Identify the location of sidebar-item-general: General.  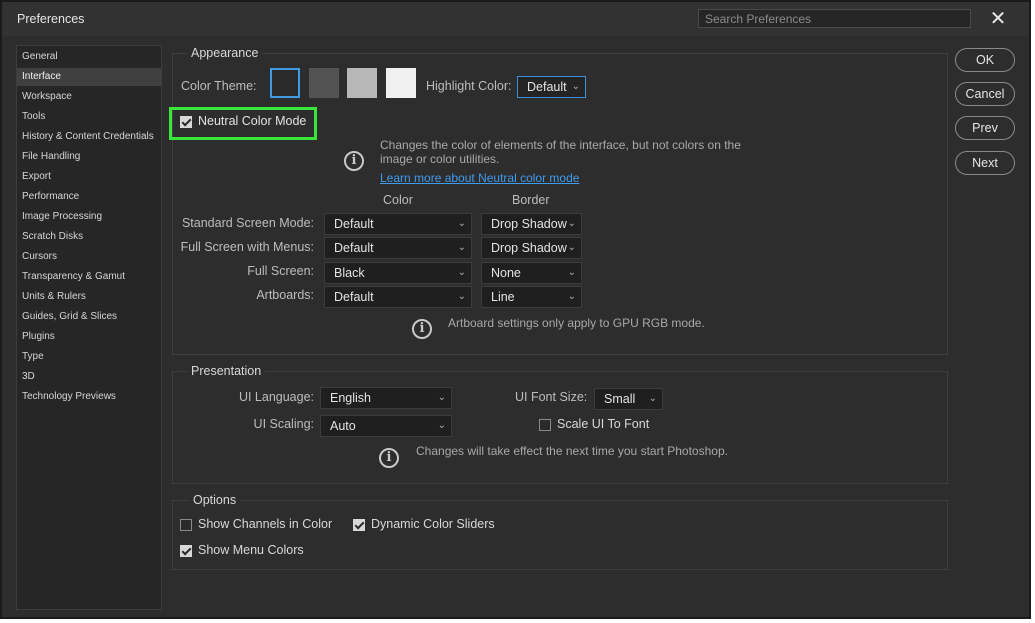
(89, 57).